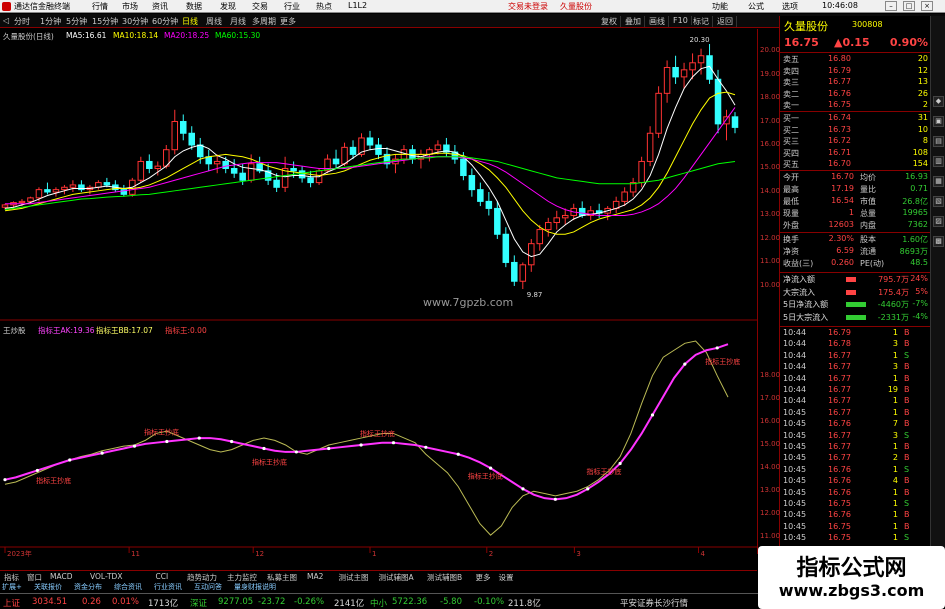 This screenshot has height=609, width=945. Describe the element at coordinates (576, 6) in the screenshot. I see `stock-name-link: 久量股份` at that location.